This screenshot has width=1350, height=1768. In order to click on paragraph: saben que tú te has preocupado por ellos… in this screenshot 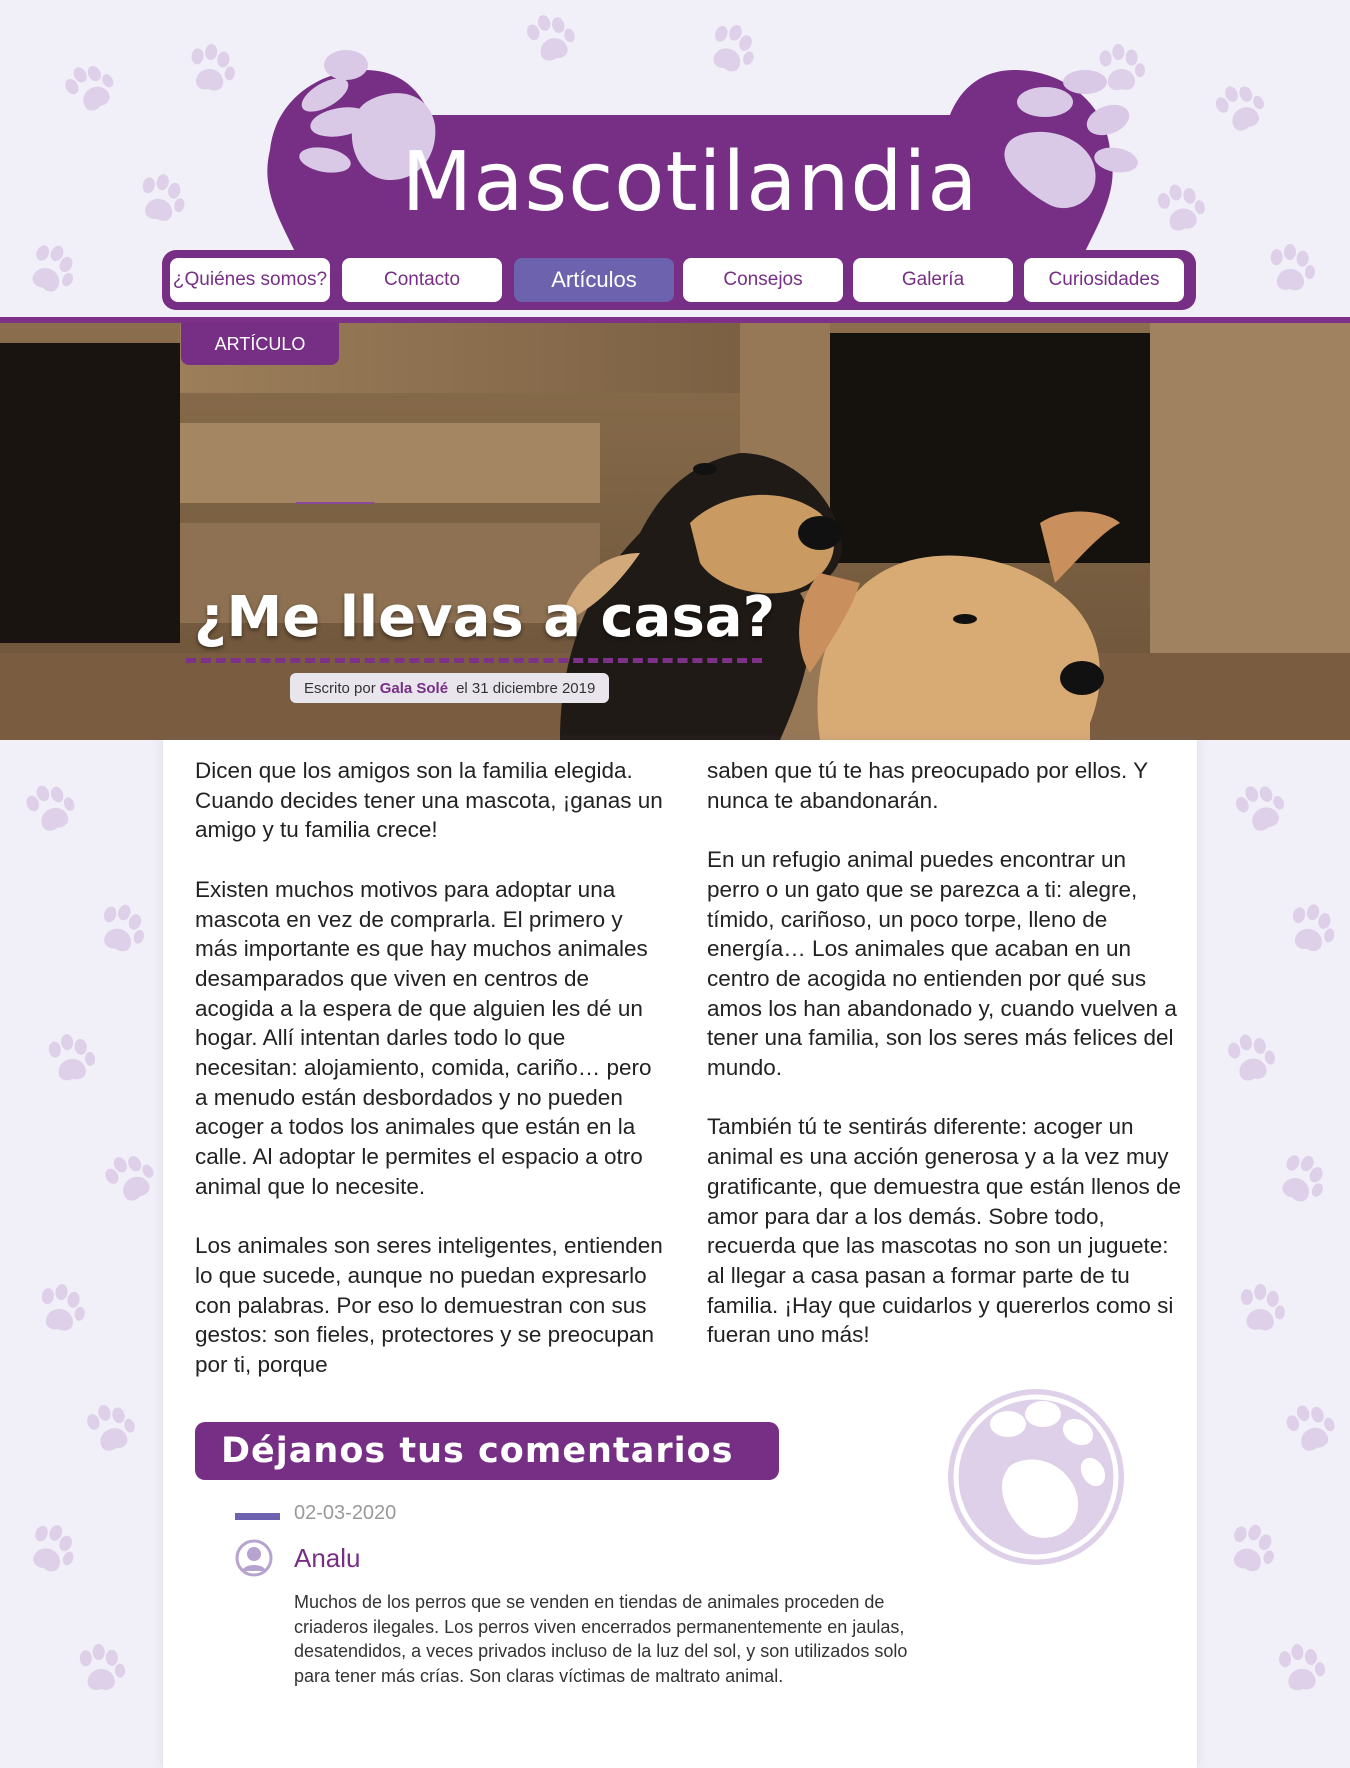, I will do `click(927, 785)`.